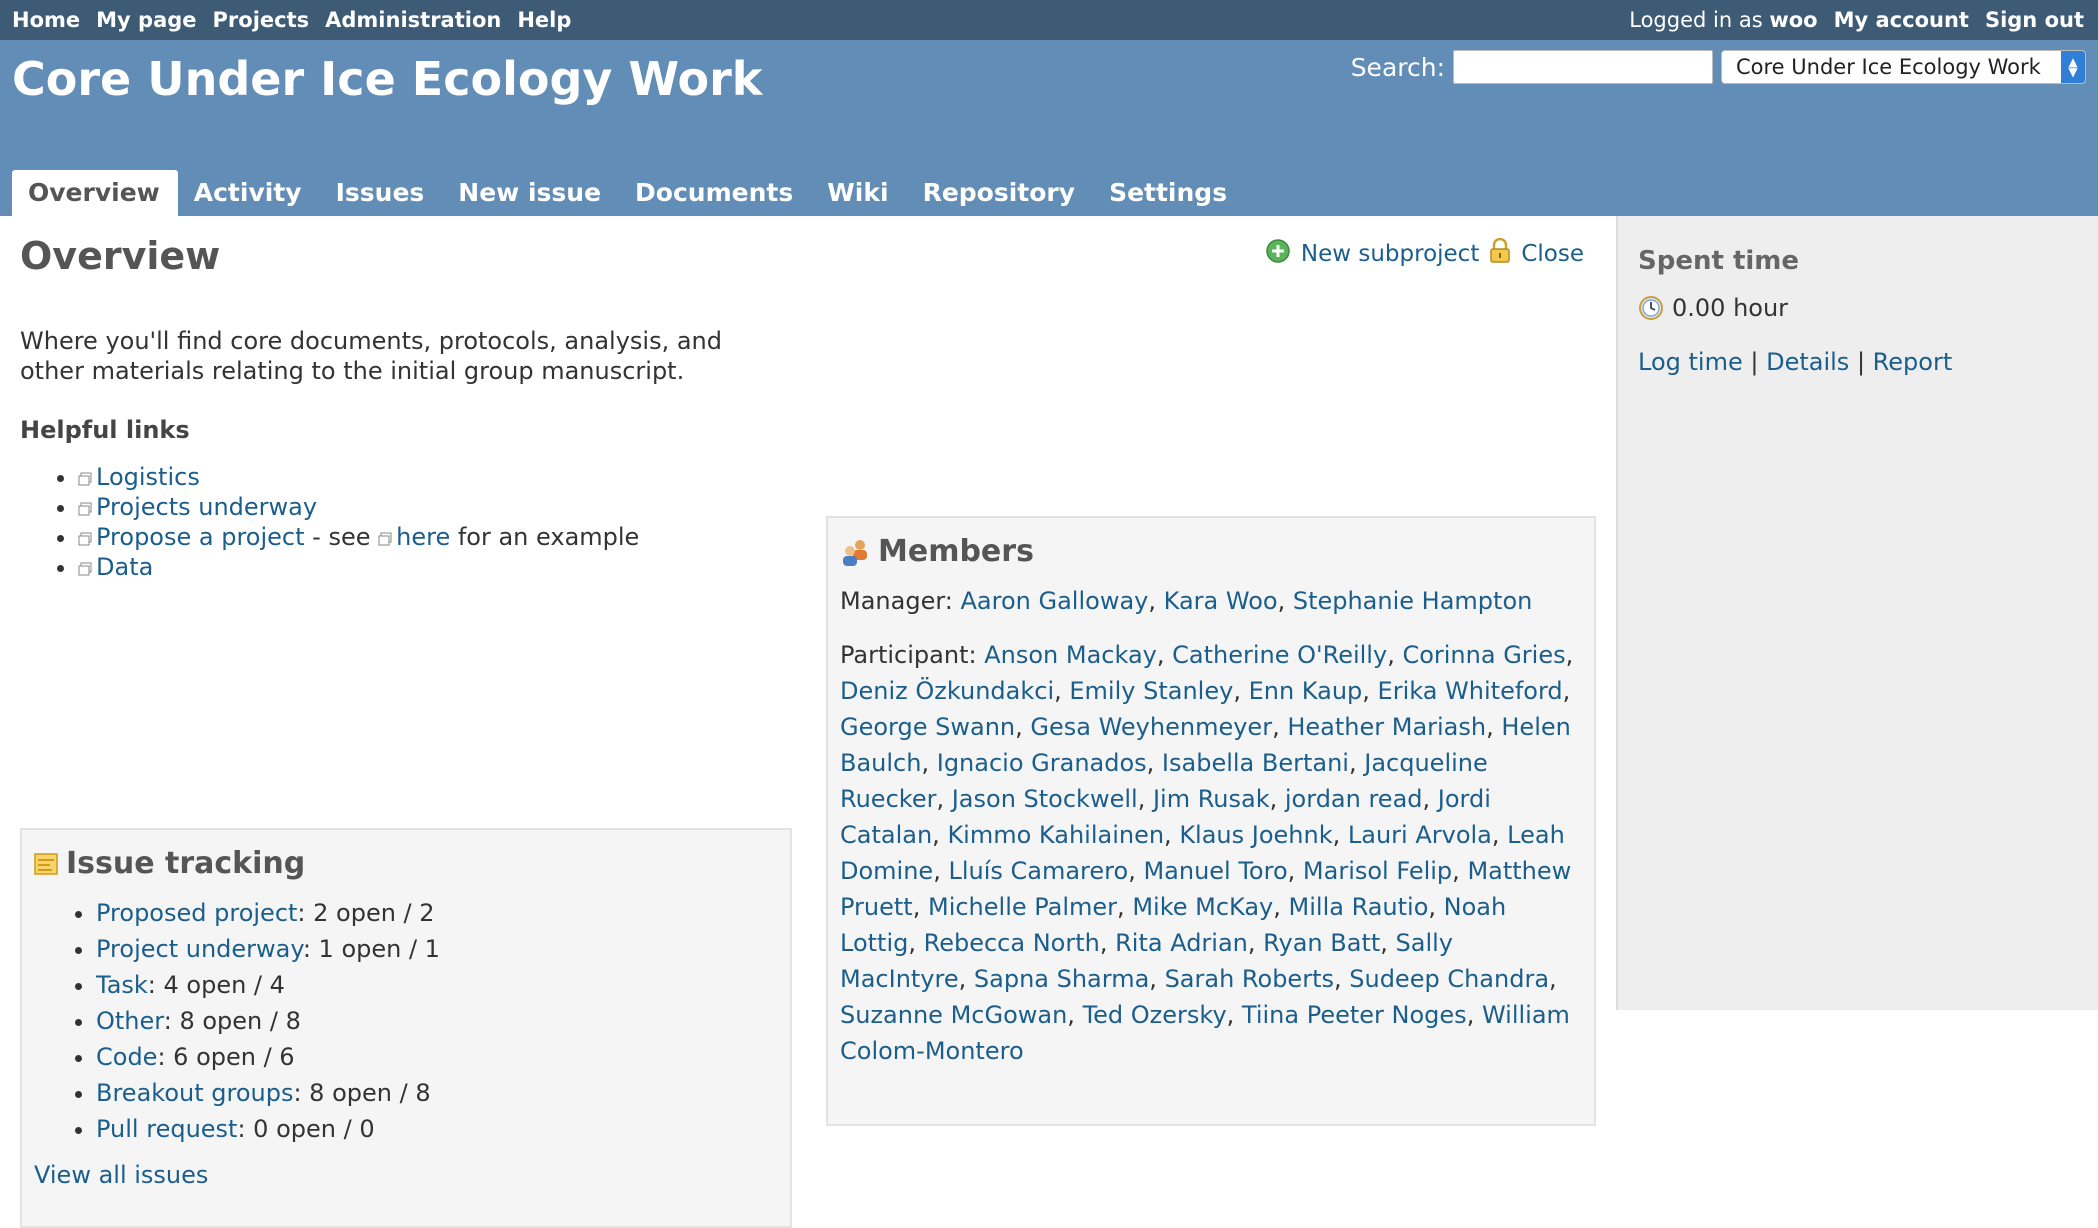 The image size is (2098, 1228). What do you see at coordinates (1181, 943) in the screenshot?
I see `member-link: Rita Adrian` at bounding box center [1181, 943].